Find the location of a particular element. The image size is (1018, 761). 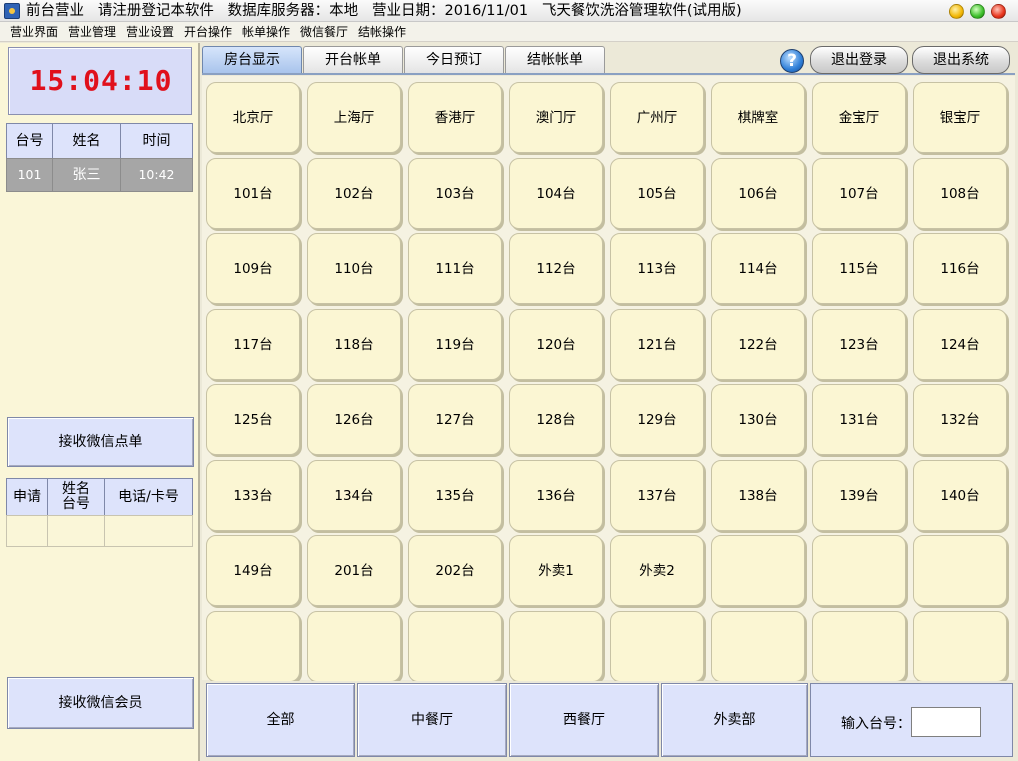

table-tile: 138台 is located at coordinates (758, 495).